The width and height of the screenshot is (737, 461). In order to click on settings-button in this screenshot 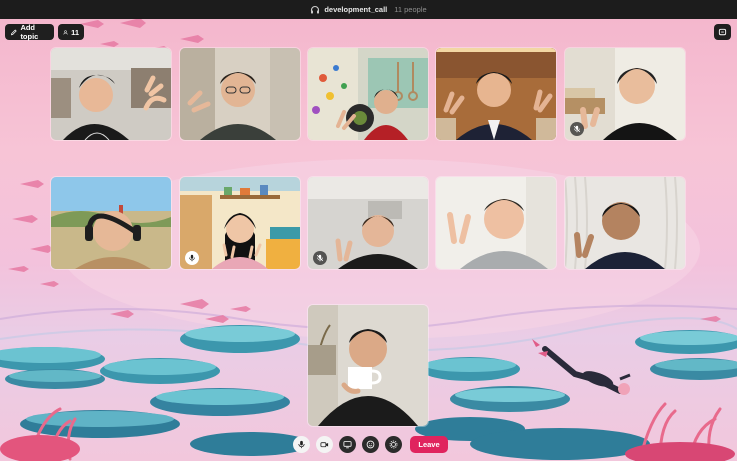, I will do `click(393, 444)`.